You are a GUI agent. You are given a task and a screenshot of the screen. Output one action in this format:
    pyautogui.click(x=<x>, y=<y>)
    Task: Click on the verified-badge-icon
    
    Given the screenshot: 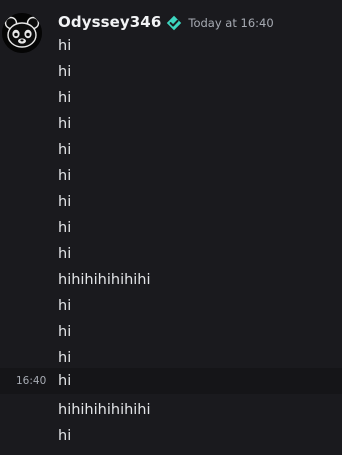 What is the action you would take?
    pyautogui.click(x=174, y=23)
    